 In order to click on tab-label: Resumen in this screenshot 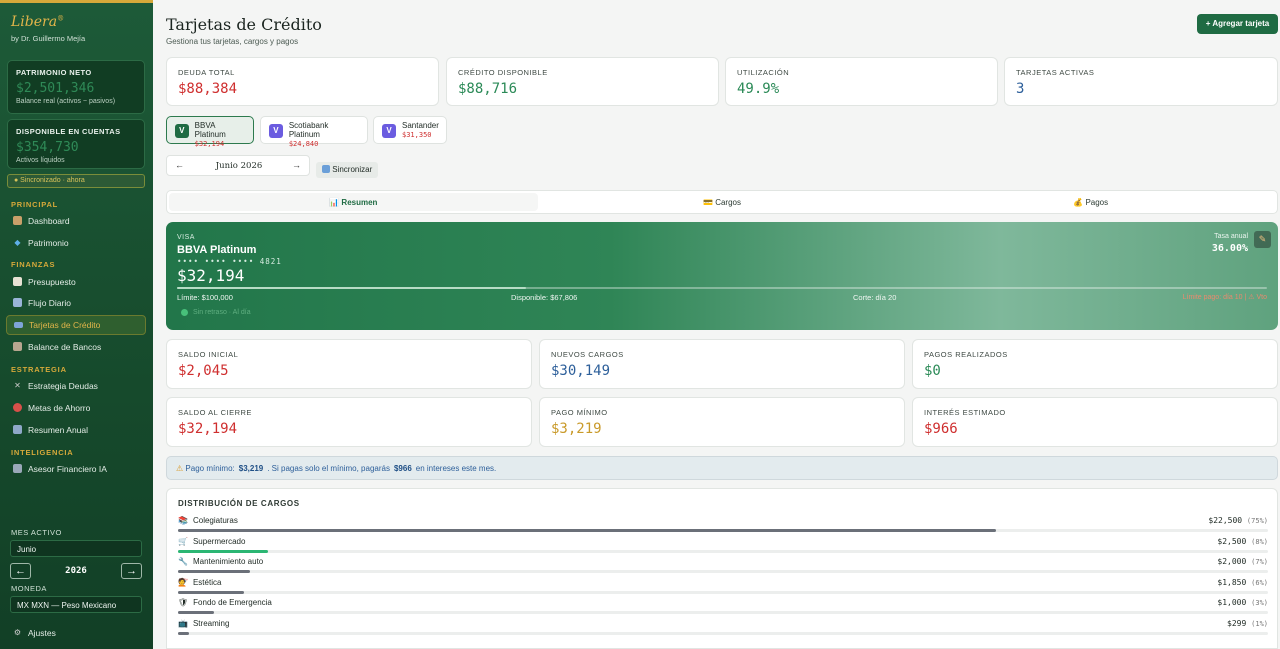, I will do `click(359, 202)`.